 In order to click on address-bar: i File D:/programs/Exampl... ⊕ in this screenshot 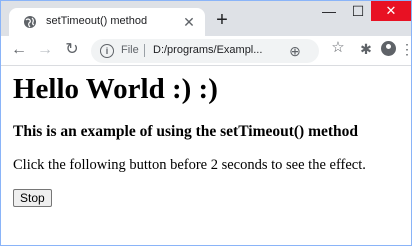, I will do `click(205, 51)`.